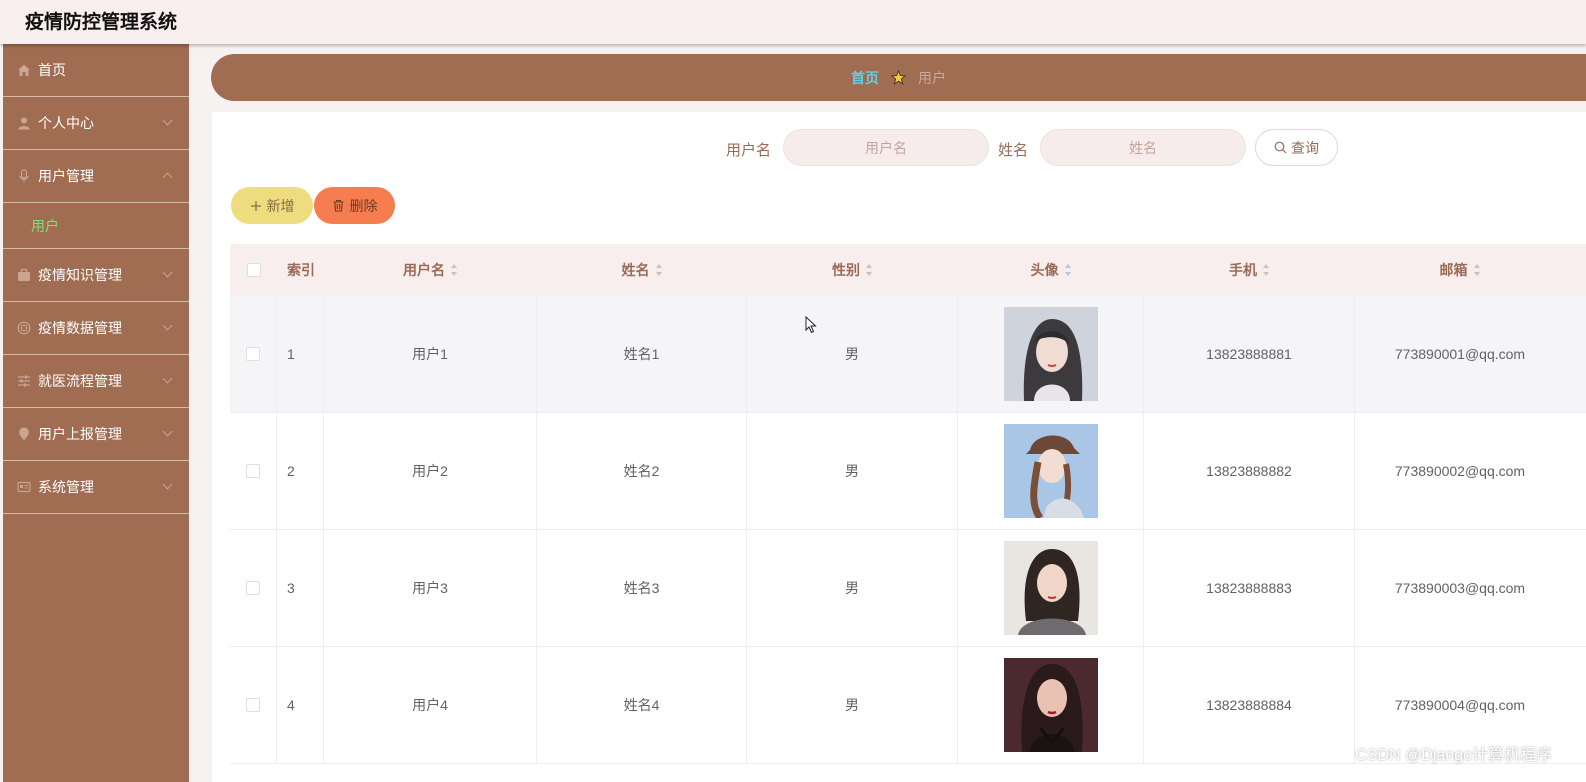 The height and width of the screenshot is (782, 1586). I want to click on sidebar-item-epidemic-data: 疫情数据管理, so click(96, 328).